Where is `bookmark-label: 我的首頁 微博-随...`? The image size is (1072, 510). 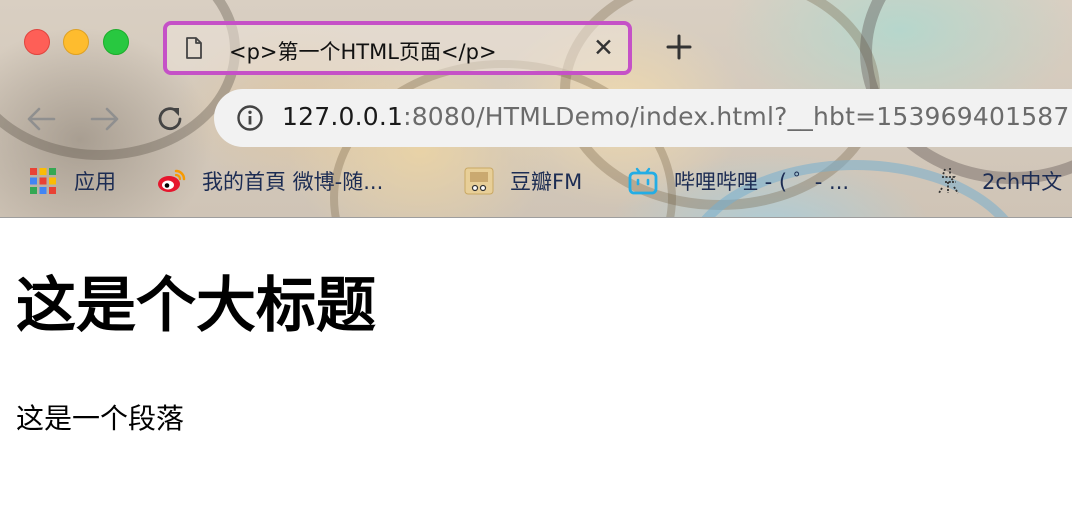 bookmark-label: 我的首頁 微博-随... is located at coordinates (293, 182).